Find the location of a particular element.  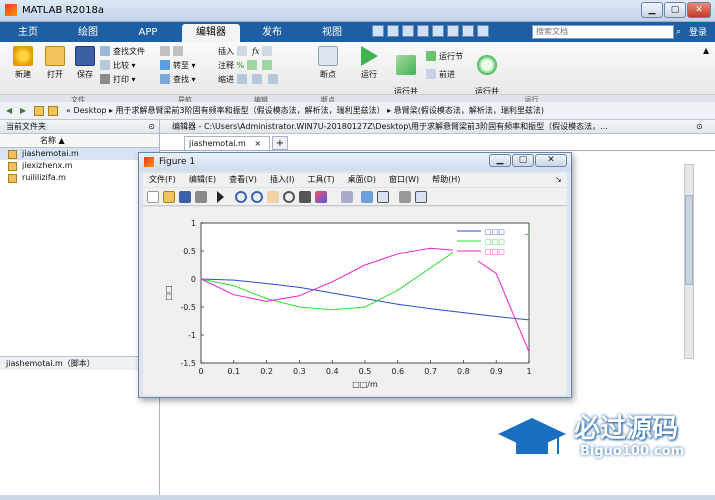

advance-button: 前进 is located at coordinates (449, 75).